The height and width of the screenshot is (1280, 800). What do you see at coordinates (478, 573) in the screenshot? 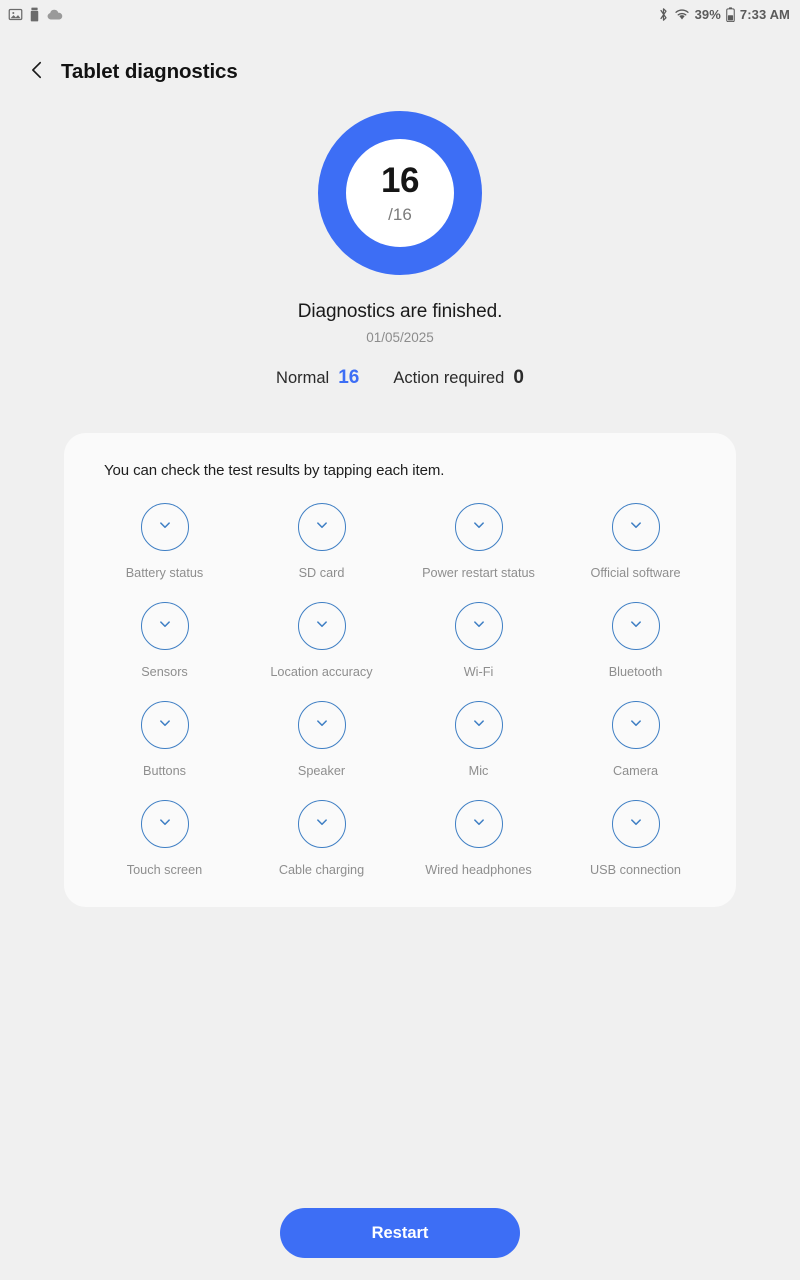
I see `diagnostic-item-label: Power restart status` at bounding box center [478, 573].